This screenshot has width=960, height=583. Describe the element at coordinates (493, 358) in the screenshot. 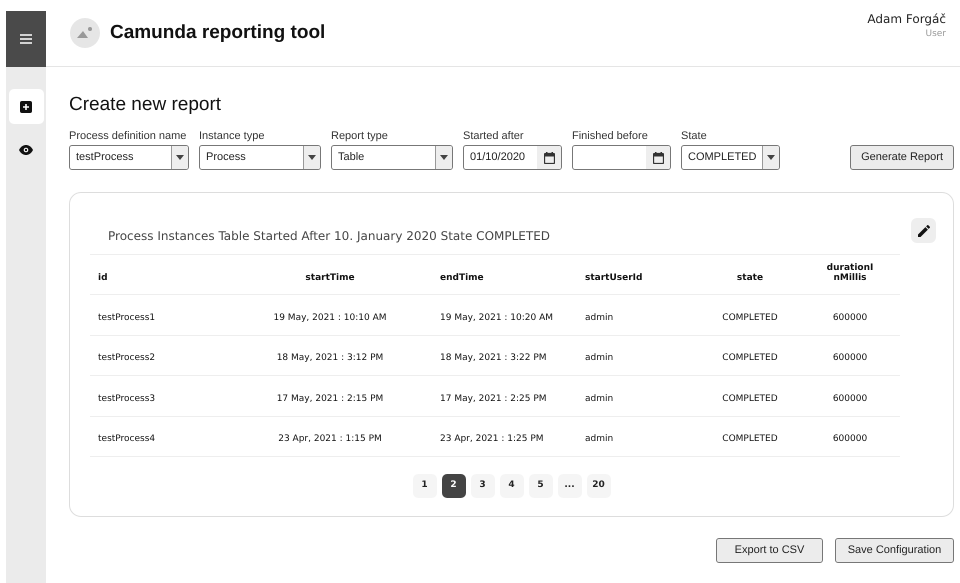

I see `table-cell: 18 May, 2021 : 3:22 PM` at that location.